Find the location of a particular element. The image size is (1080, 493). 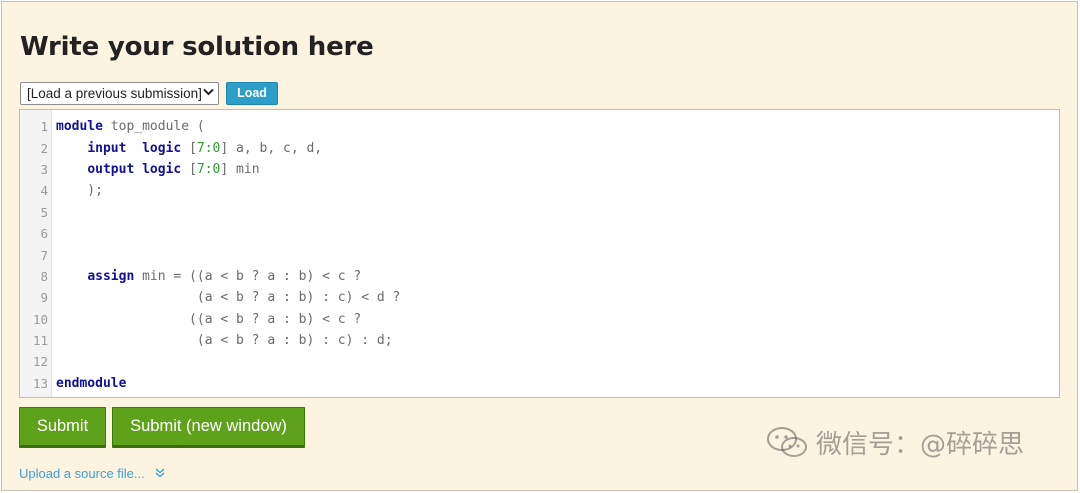

code-token: (a < b ? a : b) : c) : d; is located at coordinates (224, 341).